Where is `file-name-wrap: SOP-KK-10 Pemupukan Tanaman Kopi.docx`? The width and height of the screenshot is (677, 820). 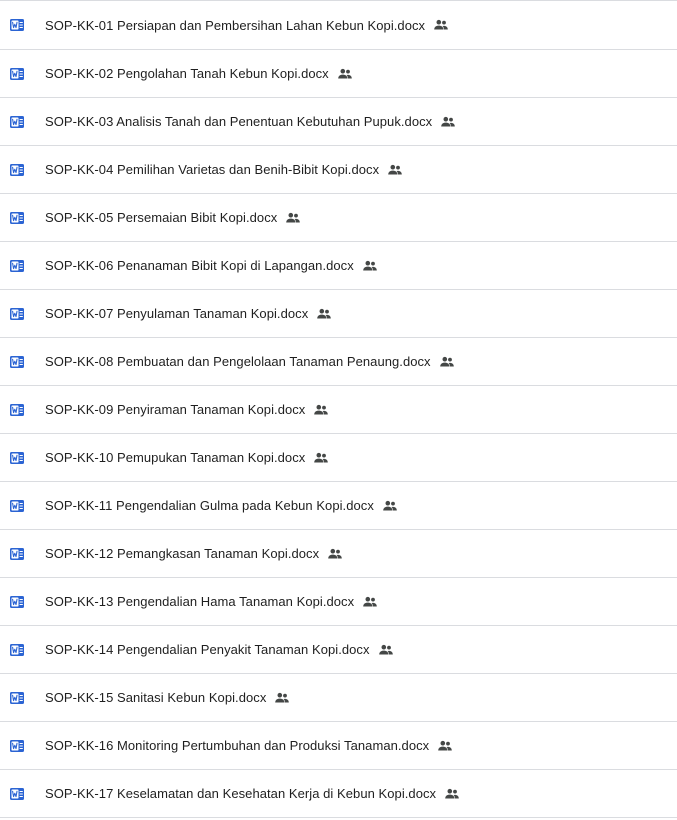
file-name-wrap: SOP-KK-10 Pemupukan Tanaman Kopi.docx is located at coordinates (187, 458).